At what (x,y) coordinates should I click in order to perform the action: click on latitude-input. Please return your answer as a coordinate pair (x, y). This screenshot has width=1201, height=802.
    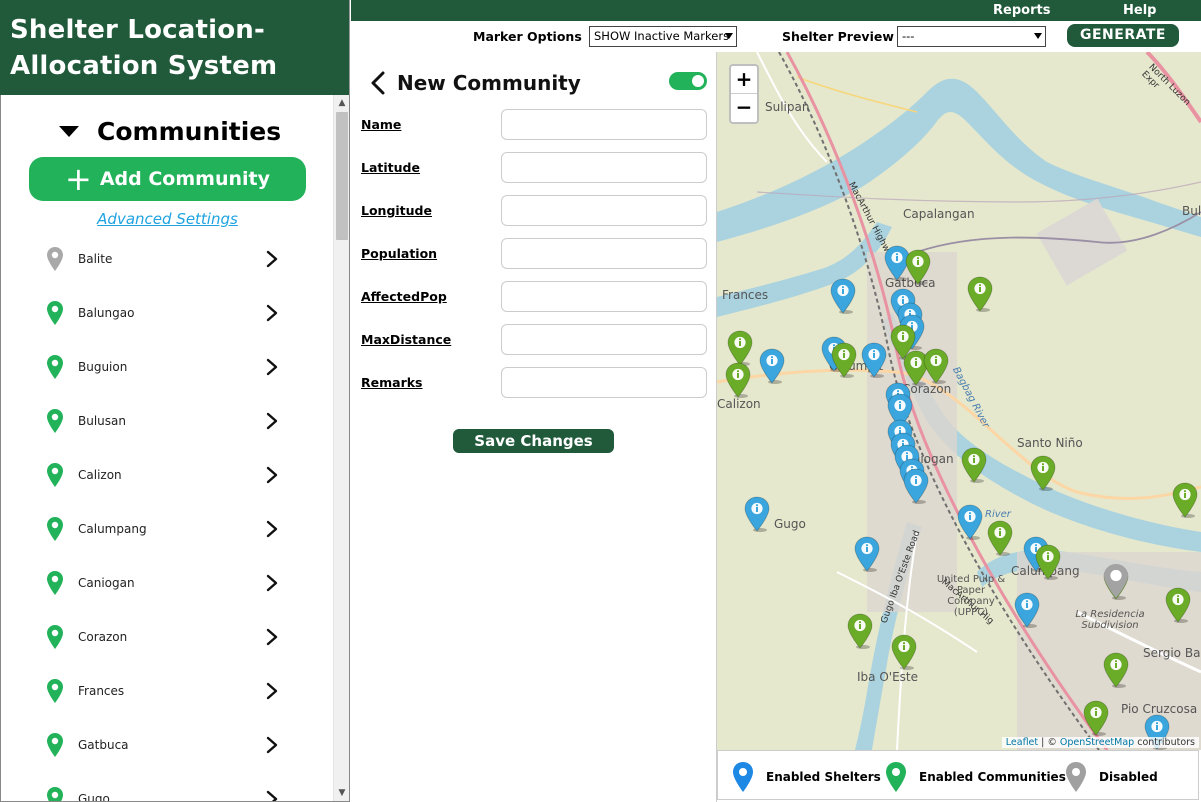
    Looking at the image, I should click on (604, 167).